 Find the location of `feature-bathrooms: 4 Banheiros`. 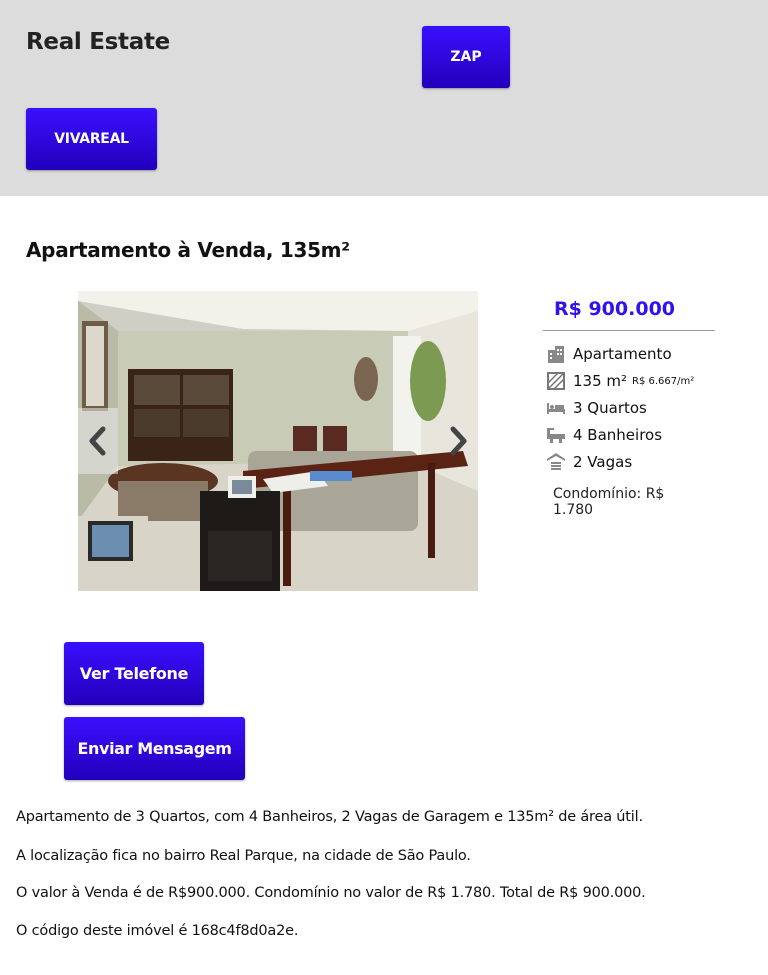

feature-bathrooms: 4 Banheiros is located at coordinates (604, 435).